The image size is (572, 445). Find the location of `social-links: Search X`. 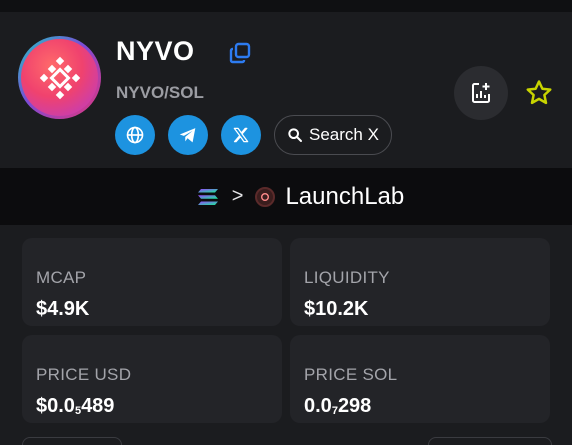

social-links: Search X is located at coordinates (253, 135).